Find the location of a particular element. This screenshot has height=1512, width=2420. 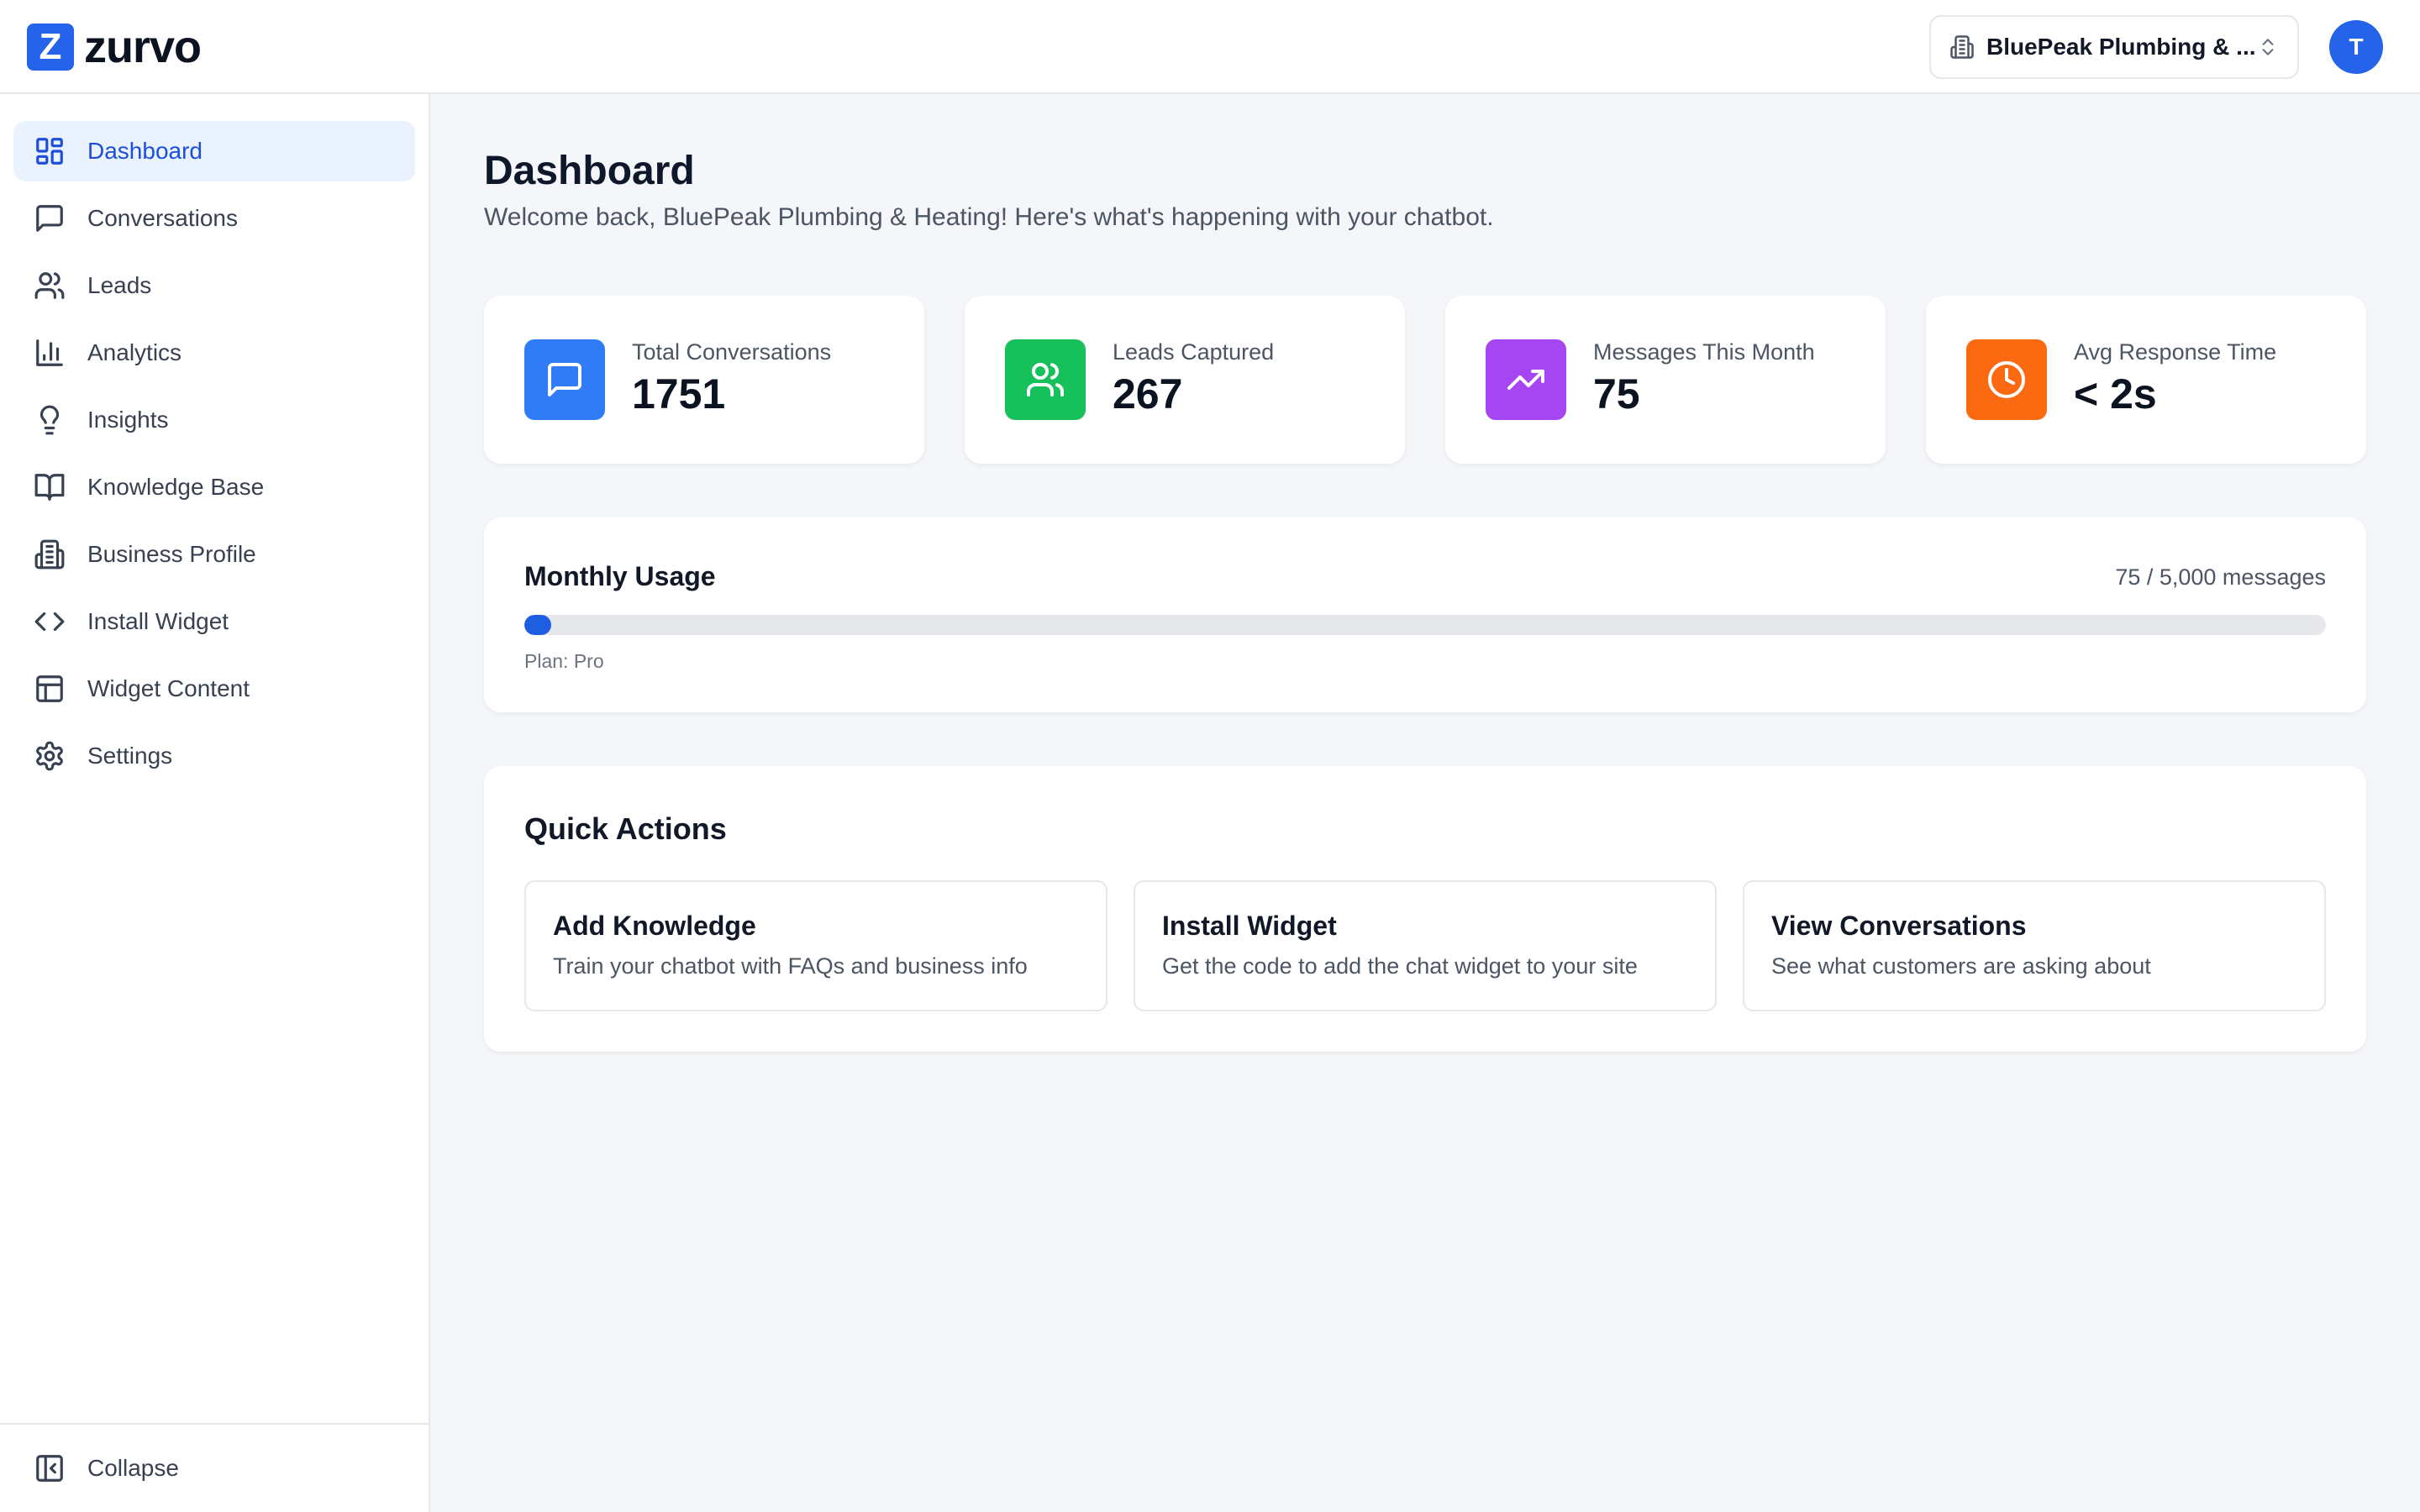

stat-label: Leads Captured is located at coordinates (1194, 352).